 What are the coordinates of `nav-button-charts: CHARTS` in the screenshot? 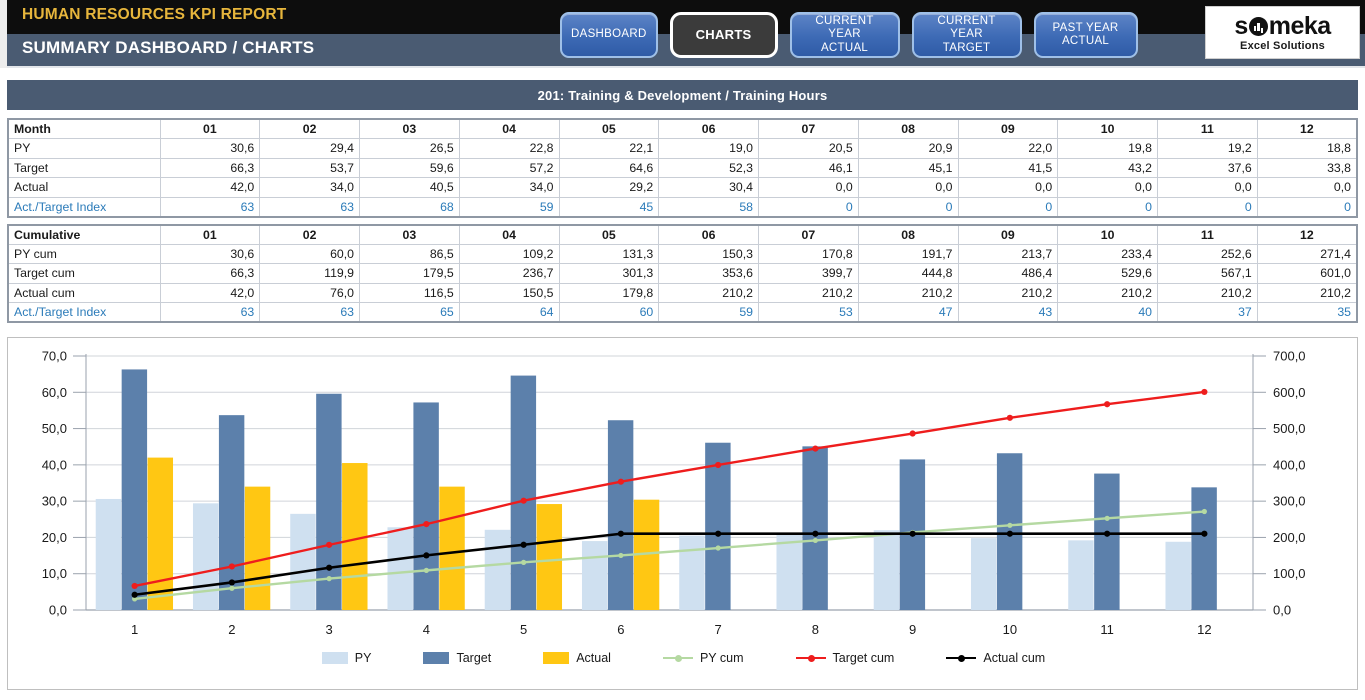 It's located at (723, 35).